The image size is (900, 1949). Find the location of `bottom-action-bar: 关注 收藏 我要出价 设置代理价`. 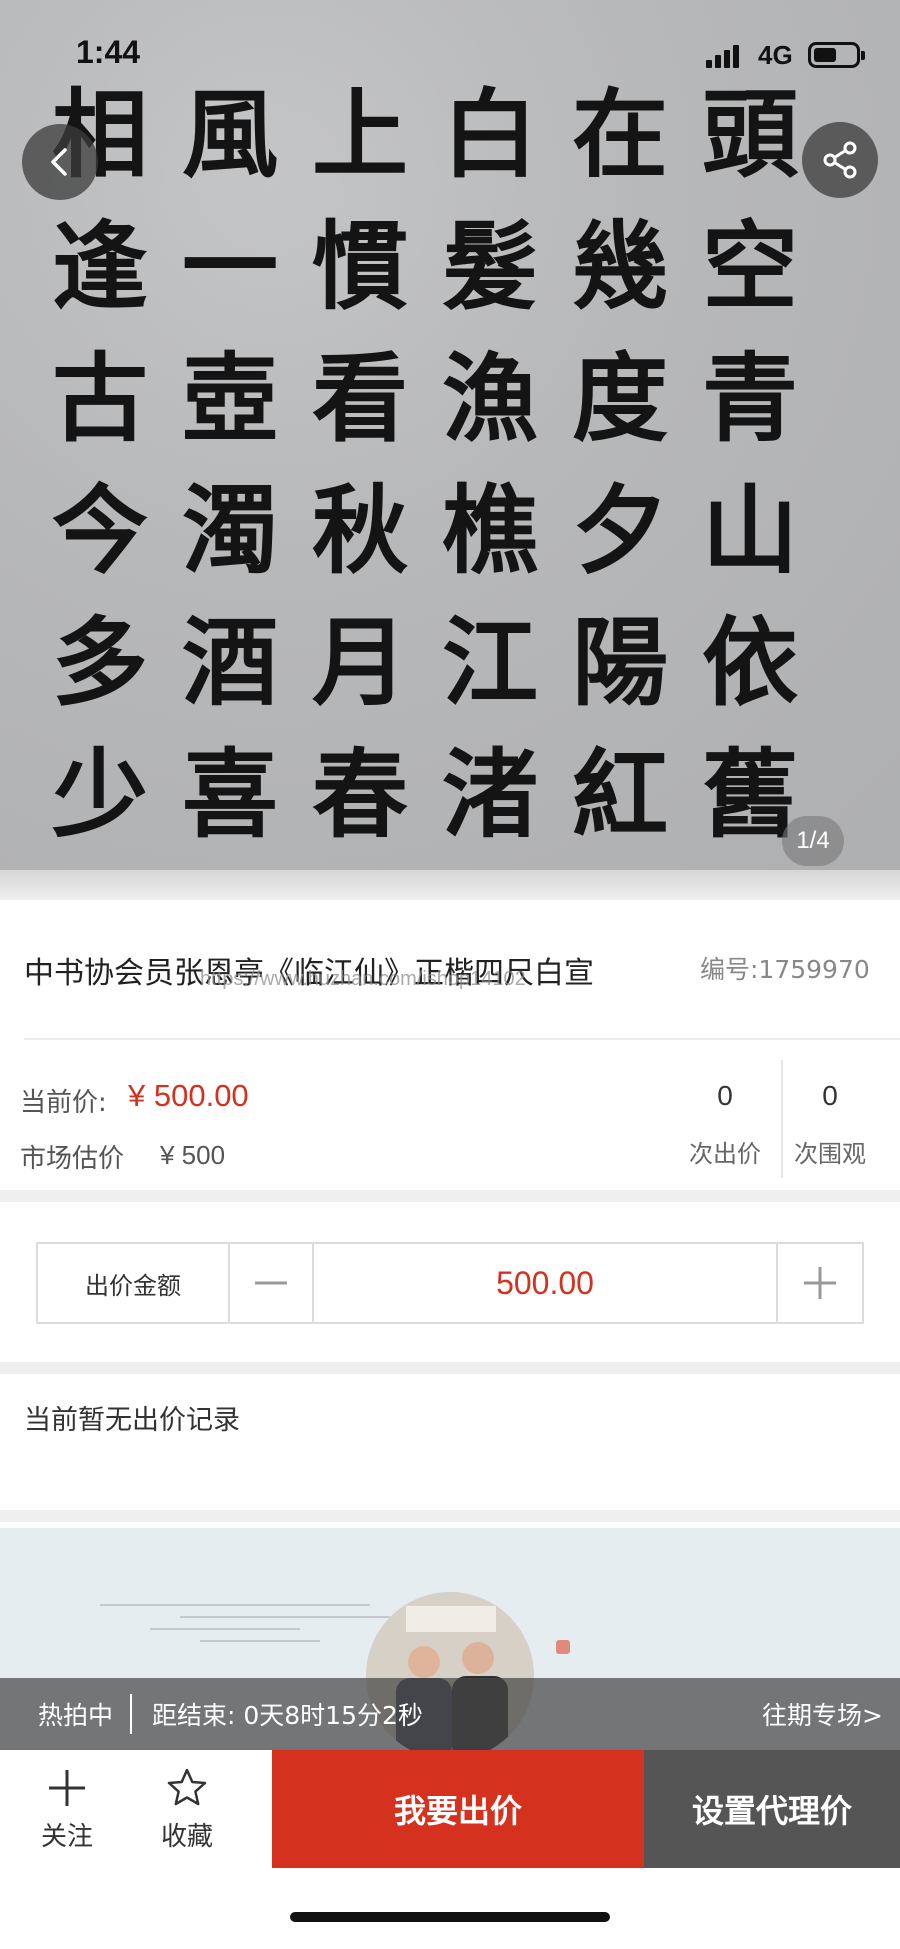

bottom-action-bar: 关注 收藏 我要出价 设置代理价 is located at coordinates (450, 1809).